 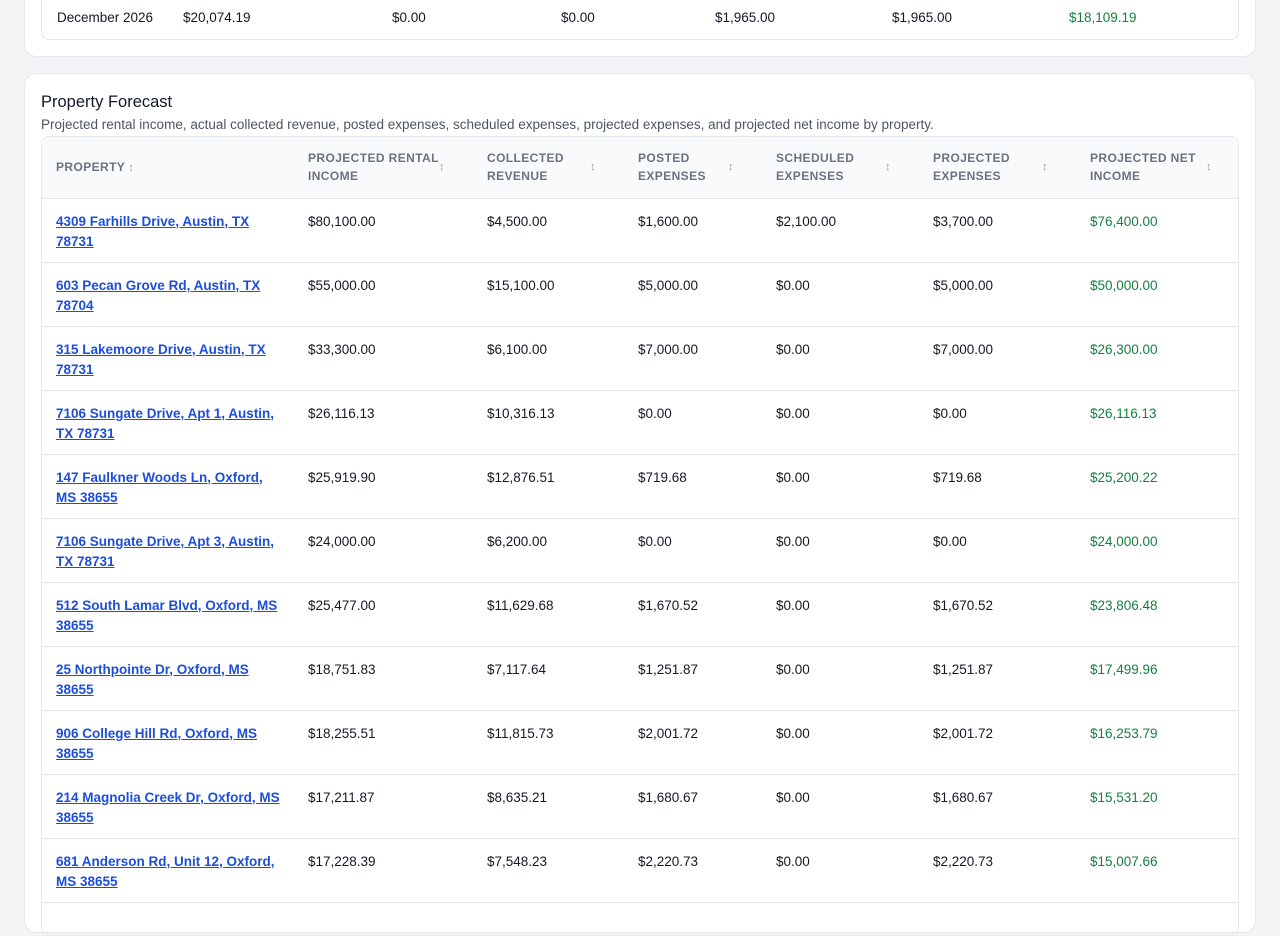 I want to click on posted-expenses-cell: $1,251.87, so click(x=668, y=669).